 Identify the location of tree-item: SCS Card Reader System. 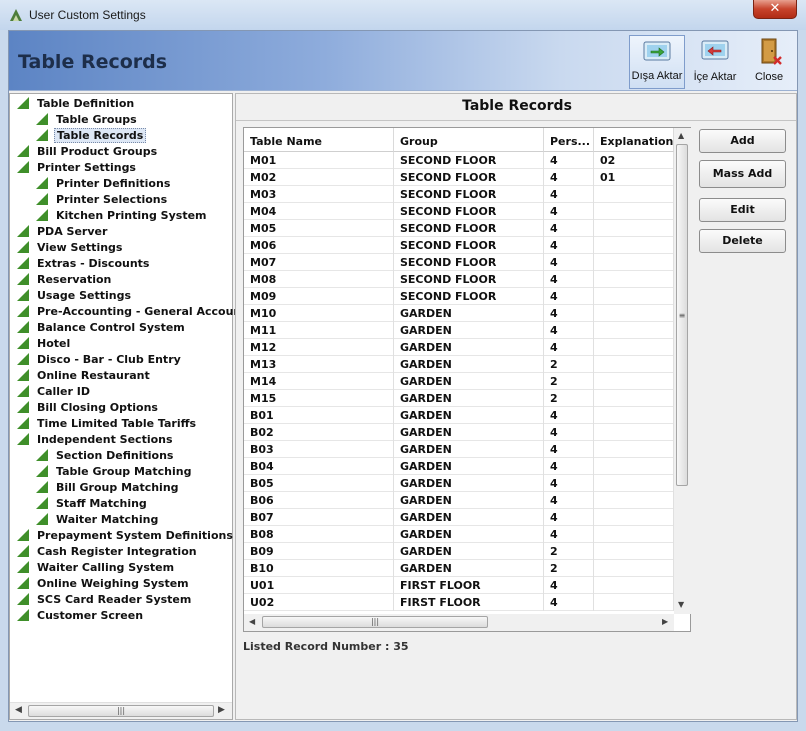
(105, 600).